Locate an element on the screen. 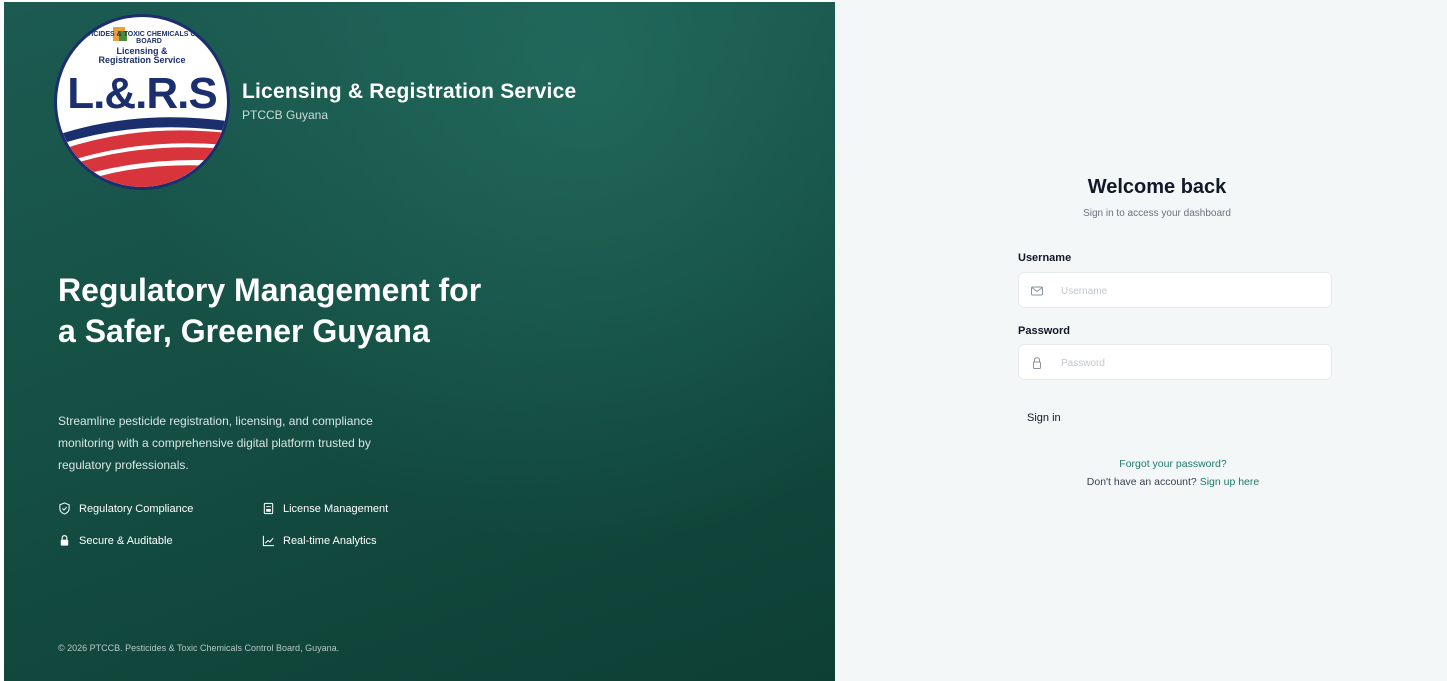  feature-realtime-analytics: Real-time Analytics is located at coordinates (319, 540).